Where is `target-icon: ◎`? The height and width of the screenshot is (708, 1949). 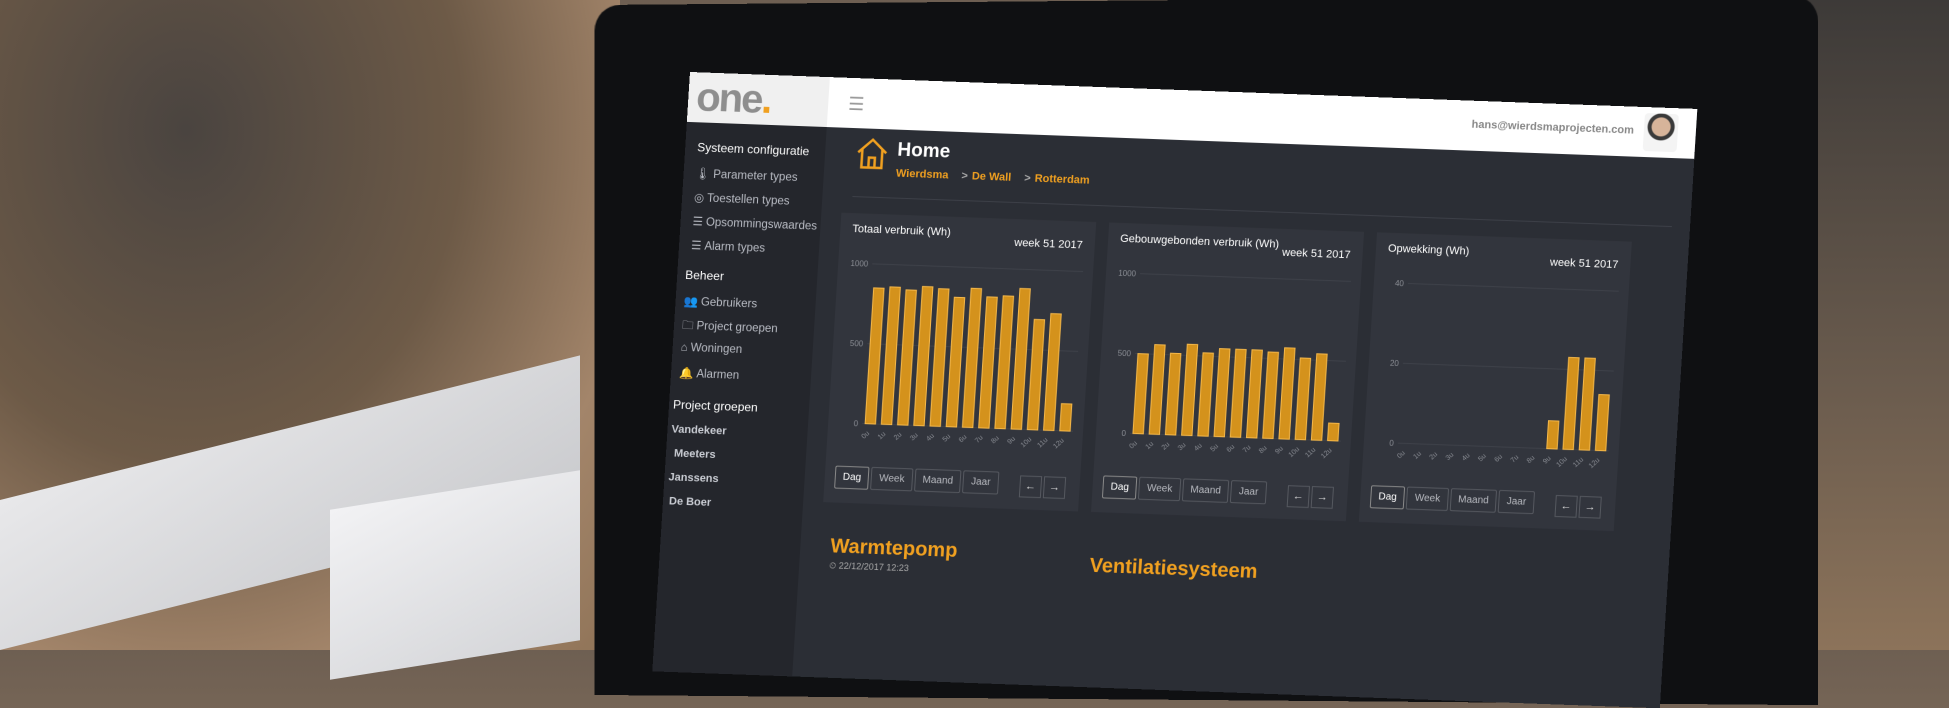
target-icon: ◎ is located at coordinates (699, 198).